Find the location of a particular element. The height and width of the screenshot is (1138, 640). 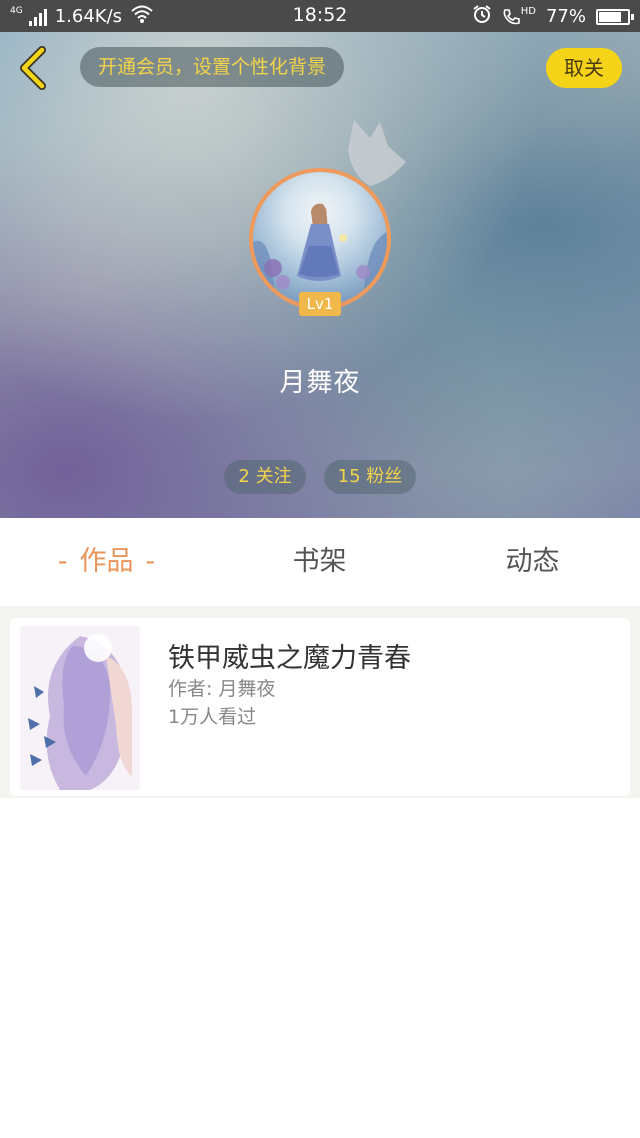

avatar is located at coordinates (320, 239).